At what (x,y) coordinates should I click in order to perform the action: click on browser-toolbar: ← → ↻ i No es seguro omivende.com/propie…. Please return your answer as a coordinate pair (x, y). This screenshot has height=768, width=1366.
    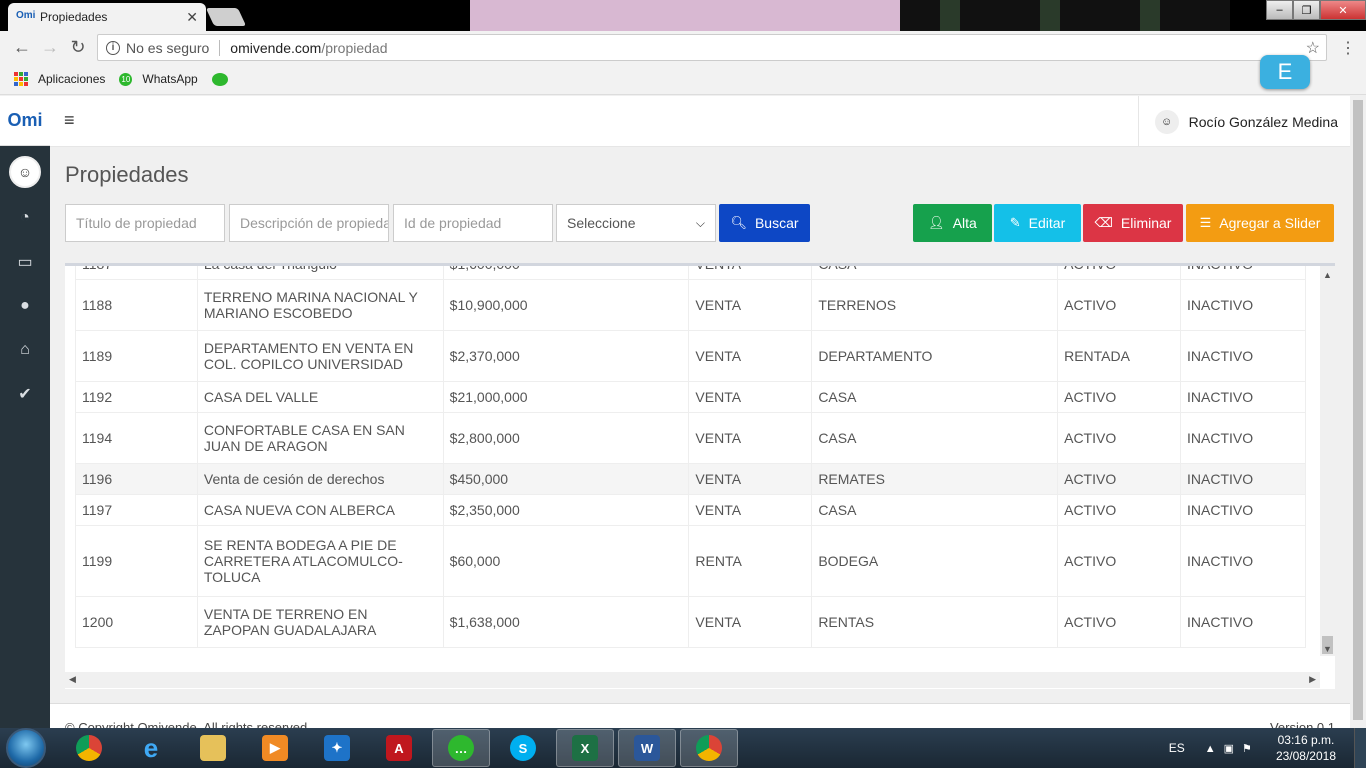
    Looking at the image, I should click on (683, 47).